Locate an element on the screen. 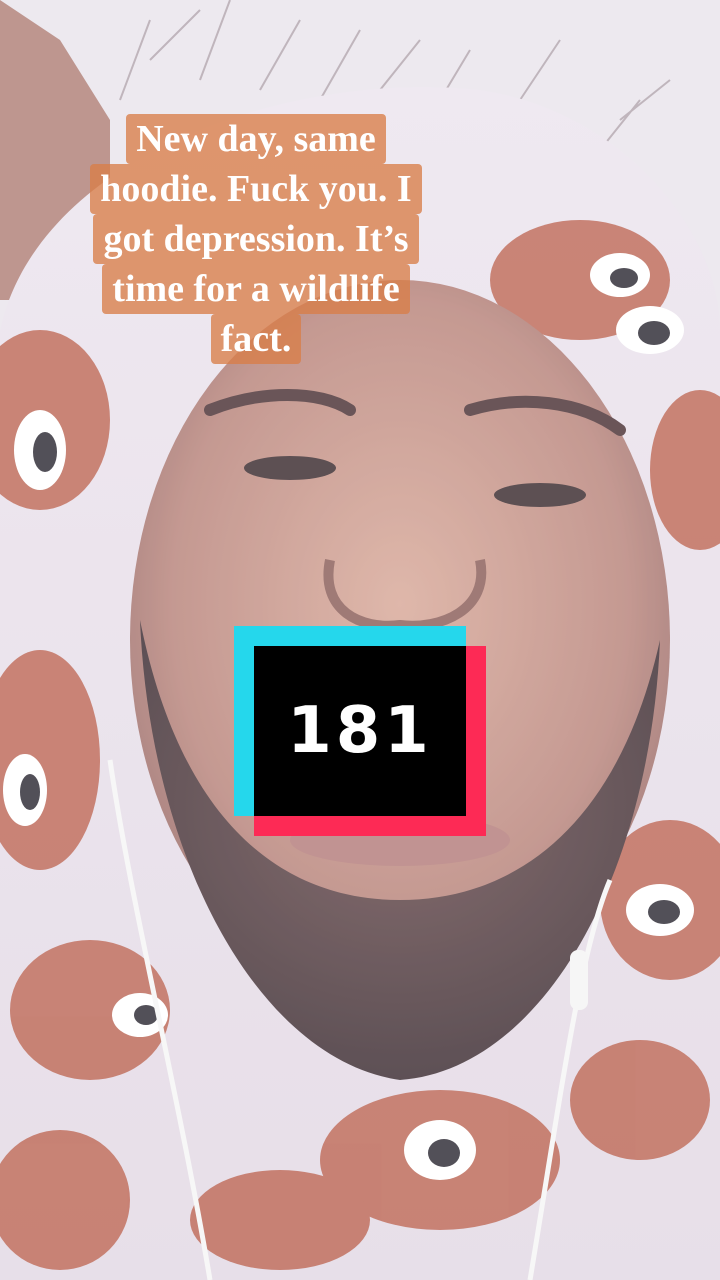 Image resolution: width=720 pixels, height=1280 pixels. caption-line: time for a wildlife is located at coordinates (256, 289).